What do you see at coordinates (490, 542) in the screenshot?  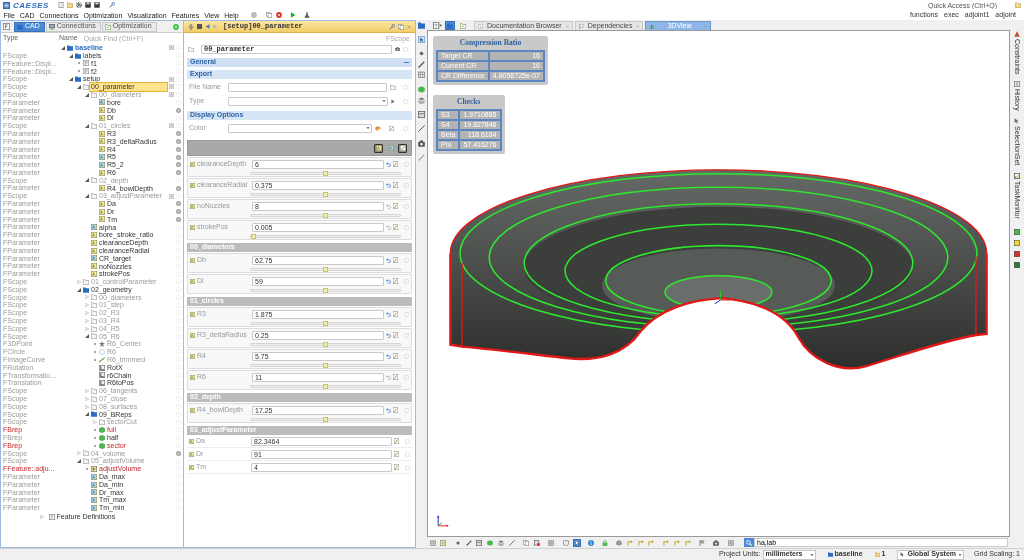 I see `hexagon-icon` at bounding box center [490, 542].